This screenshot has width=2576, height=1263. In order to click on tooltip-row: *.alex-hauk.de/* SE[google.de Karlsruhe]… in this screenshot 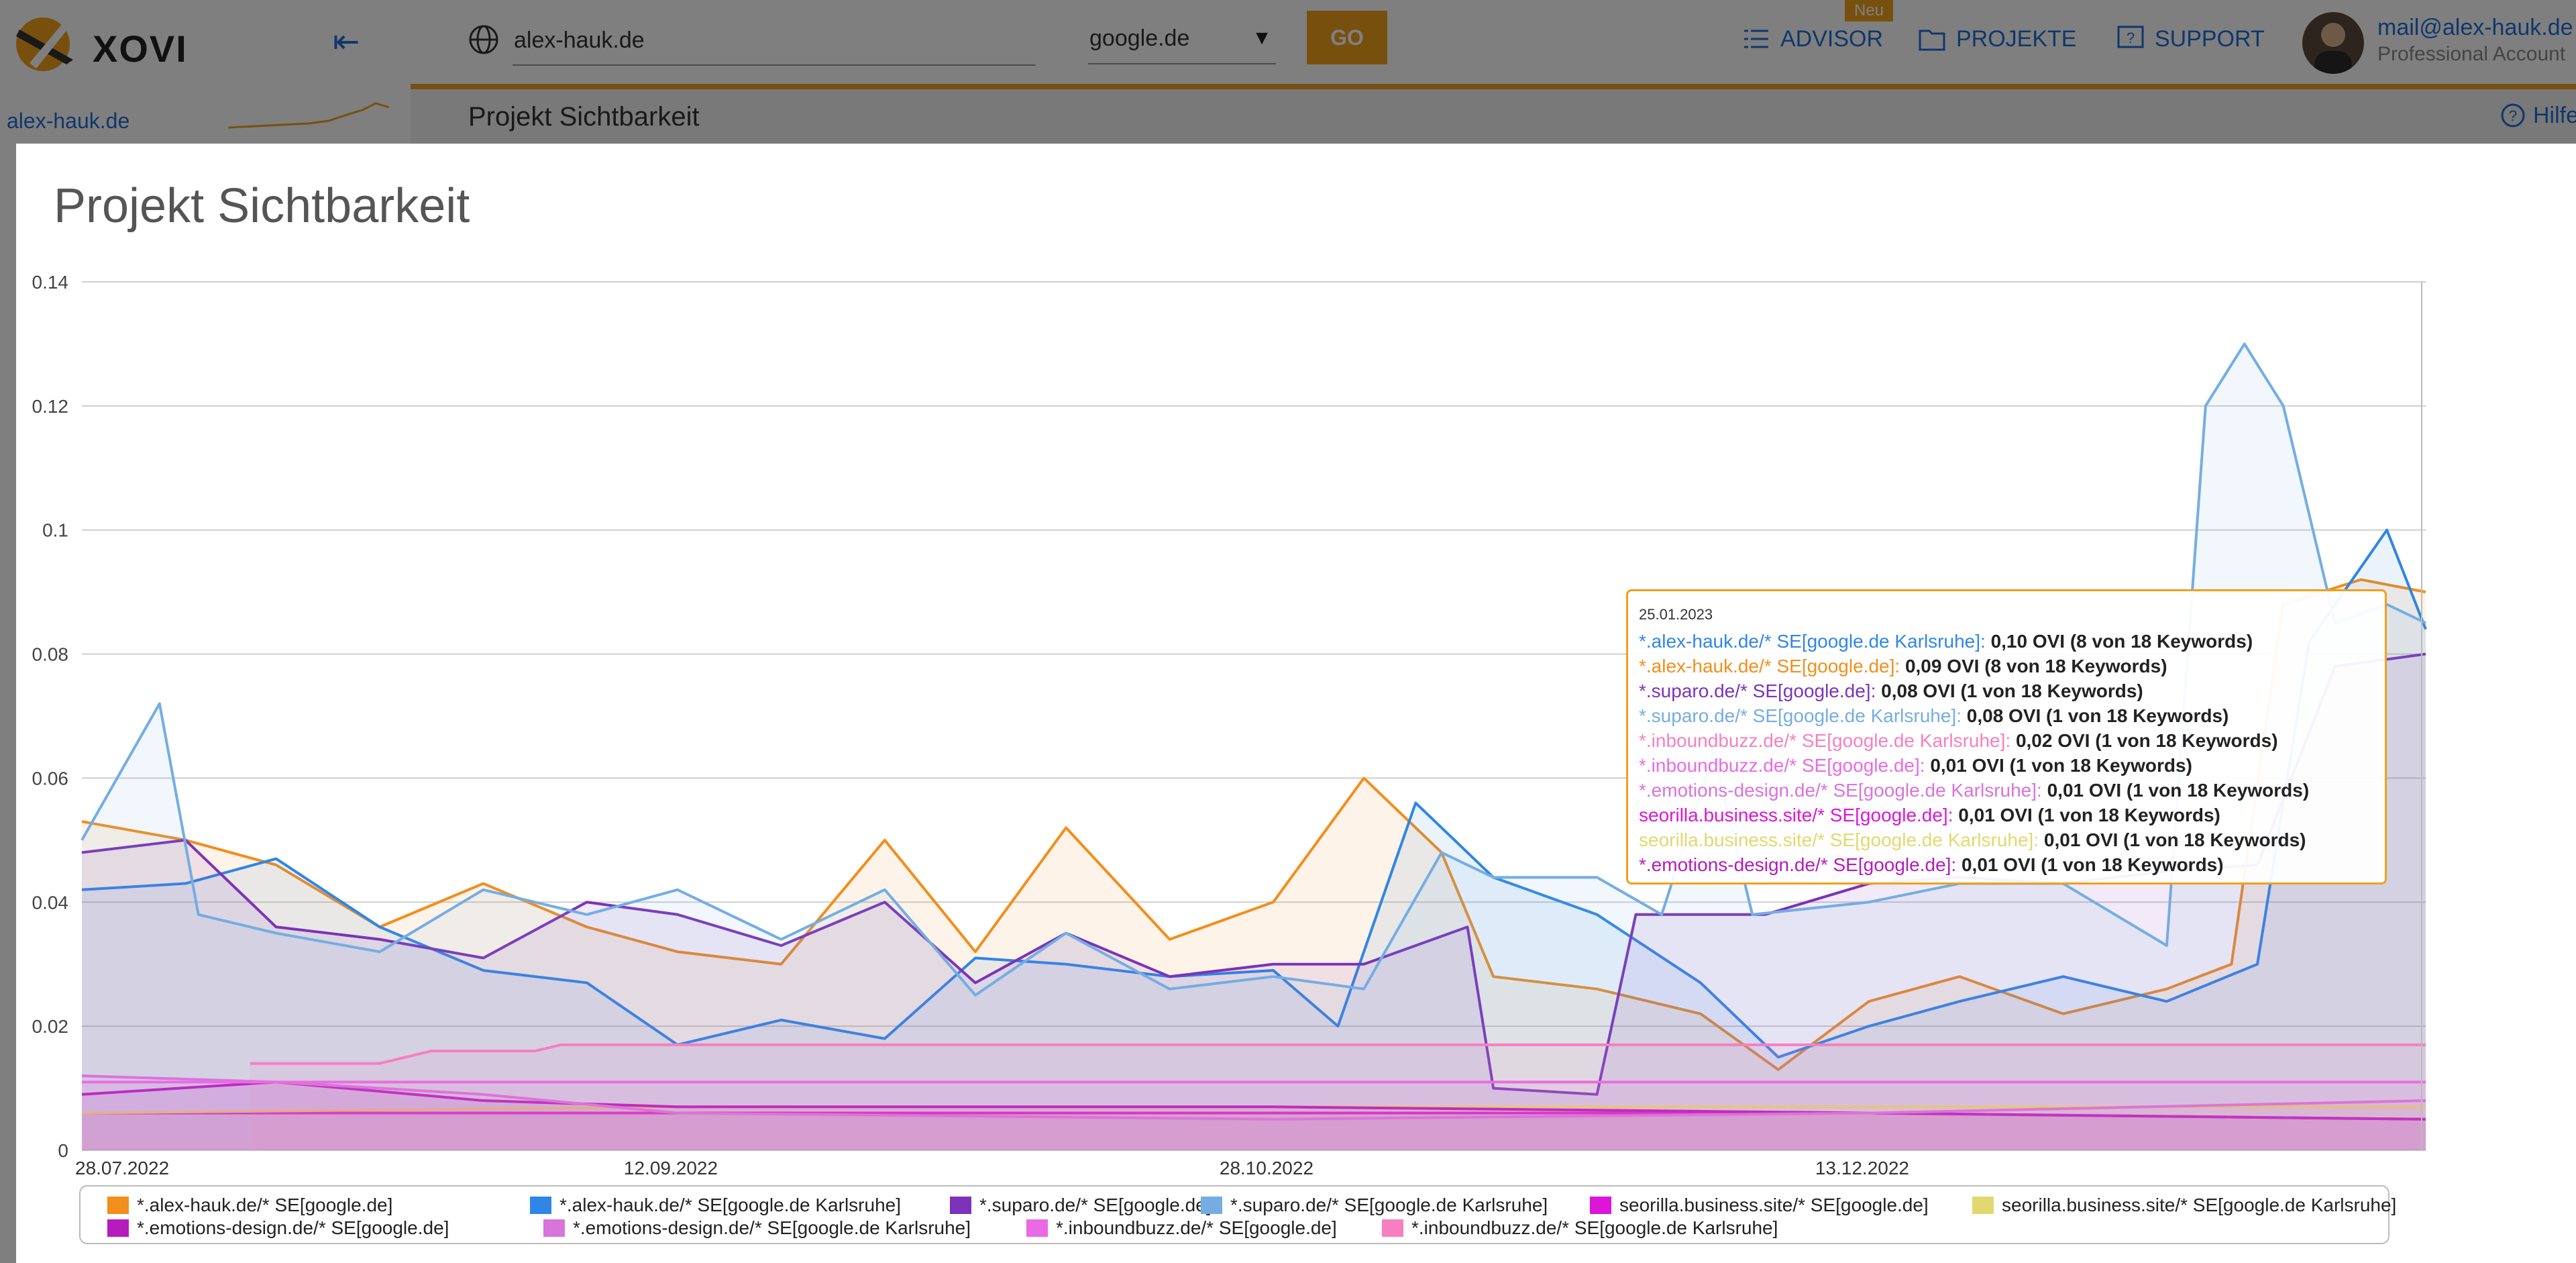, I will do `click(2006, 641)`.